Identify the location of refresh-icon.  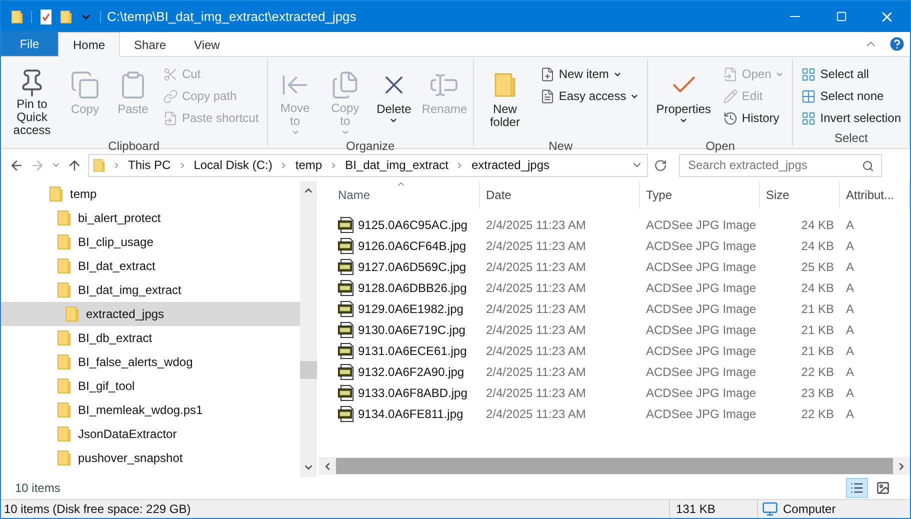
(660, 165).